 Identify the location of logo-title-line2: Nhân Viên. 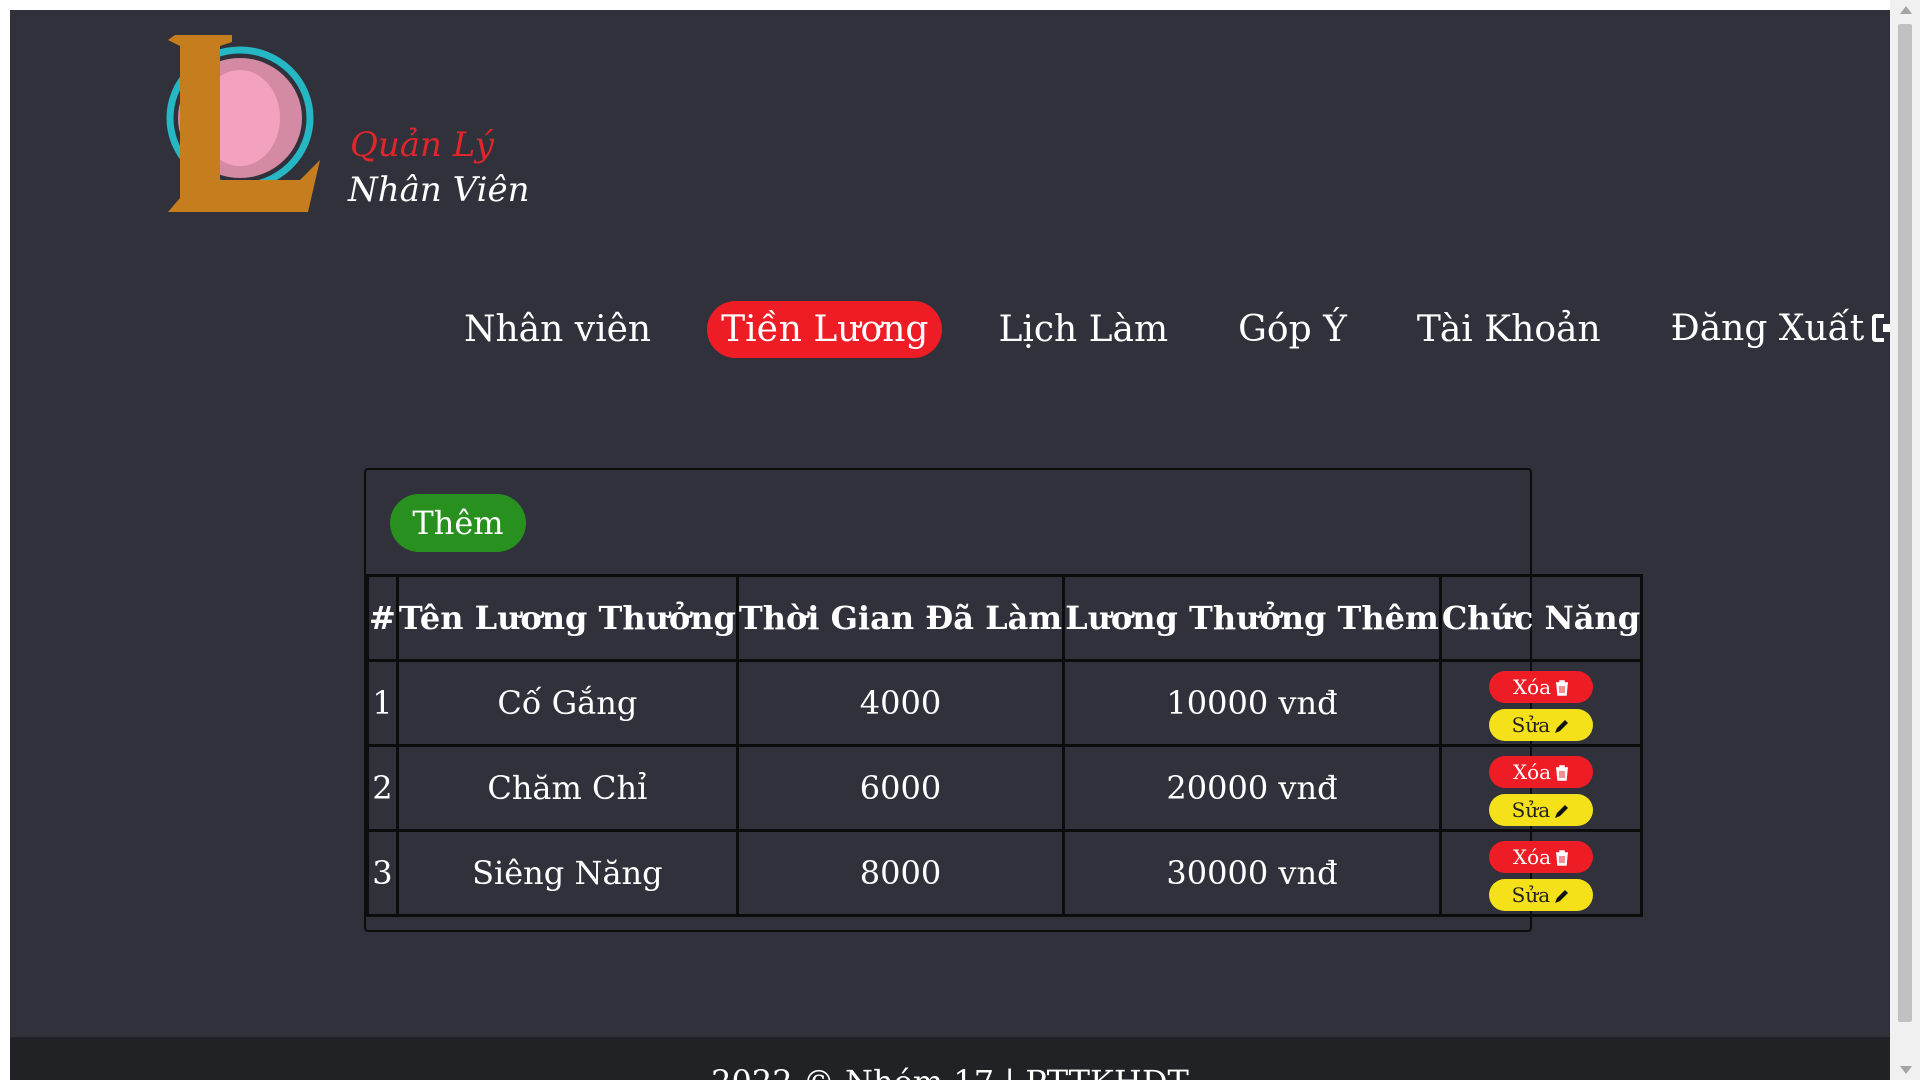
(439, 190).